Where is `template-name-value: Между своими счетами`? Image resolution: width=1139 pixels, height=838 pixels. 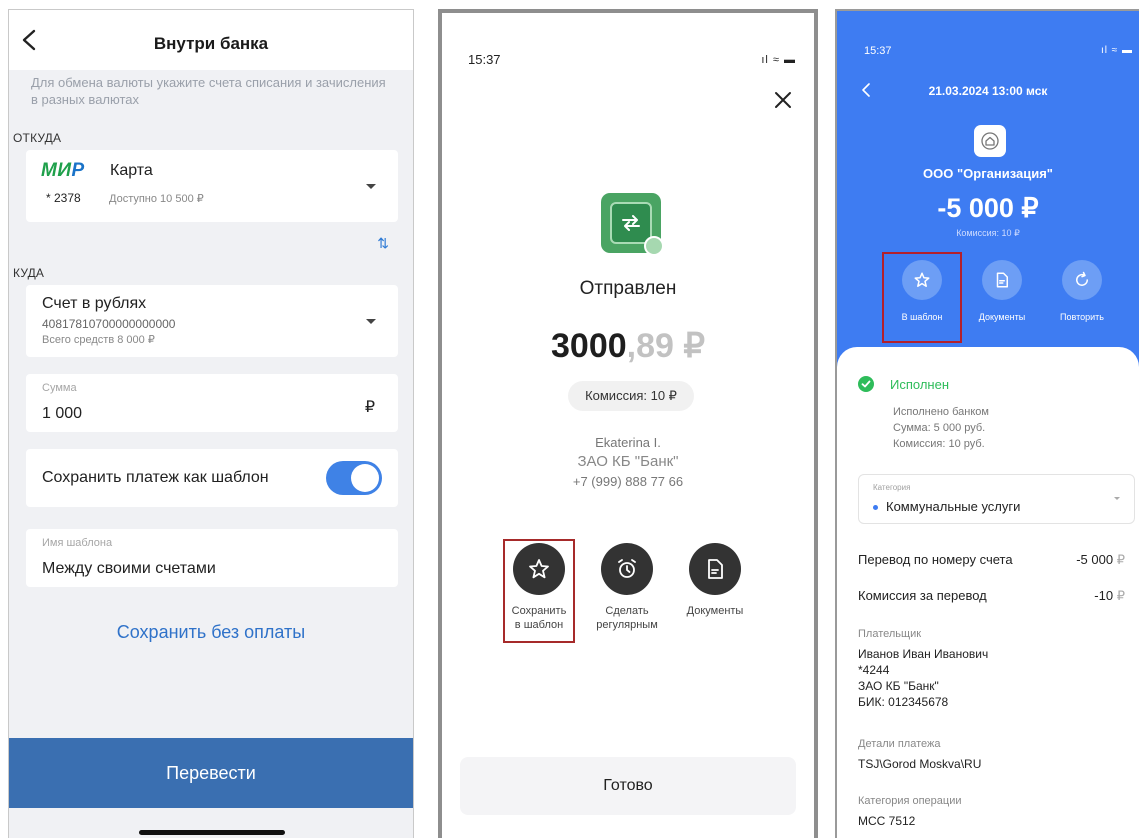 template-name-value: Между своими счетами is located at coordinates (129, 568).